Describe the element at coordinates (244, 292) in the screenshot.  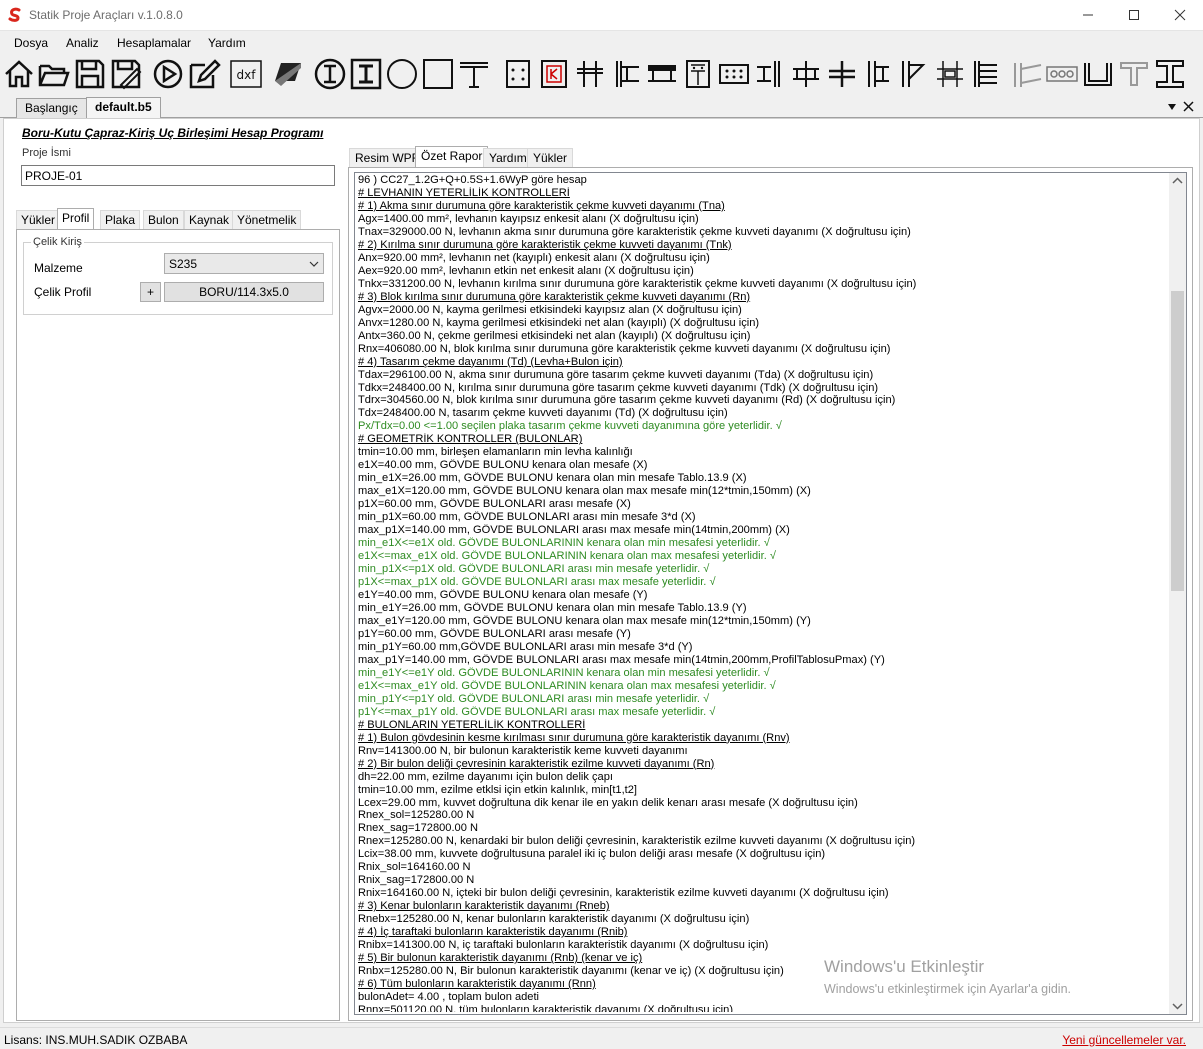
I see `profile-select-button: BORU/114.3x5.0` at that location.